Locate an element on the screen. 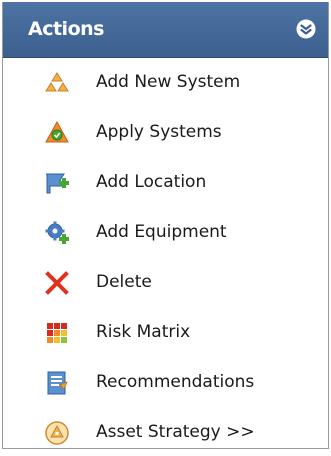  action-add-new-system: Add New System is located at coordinates (165, 82).